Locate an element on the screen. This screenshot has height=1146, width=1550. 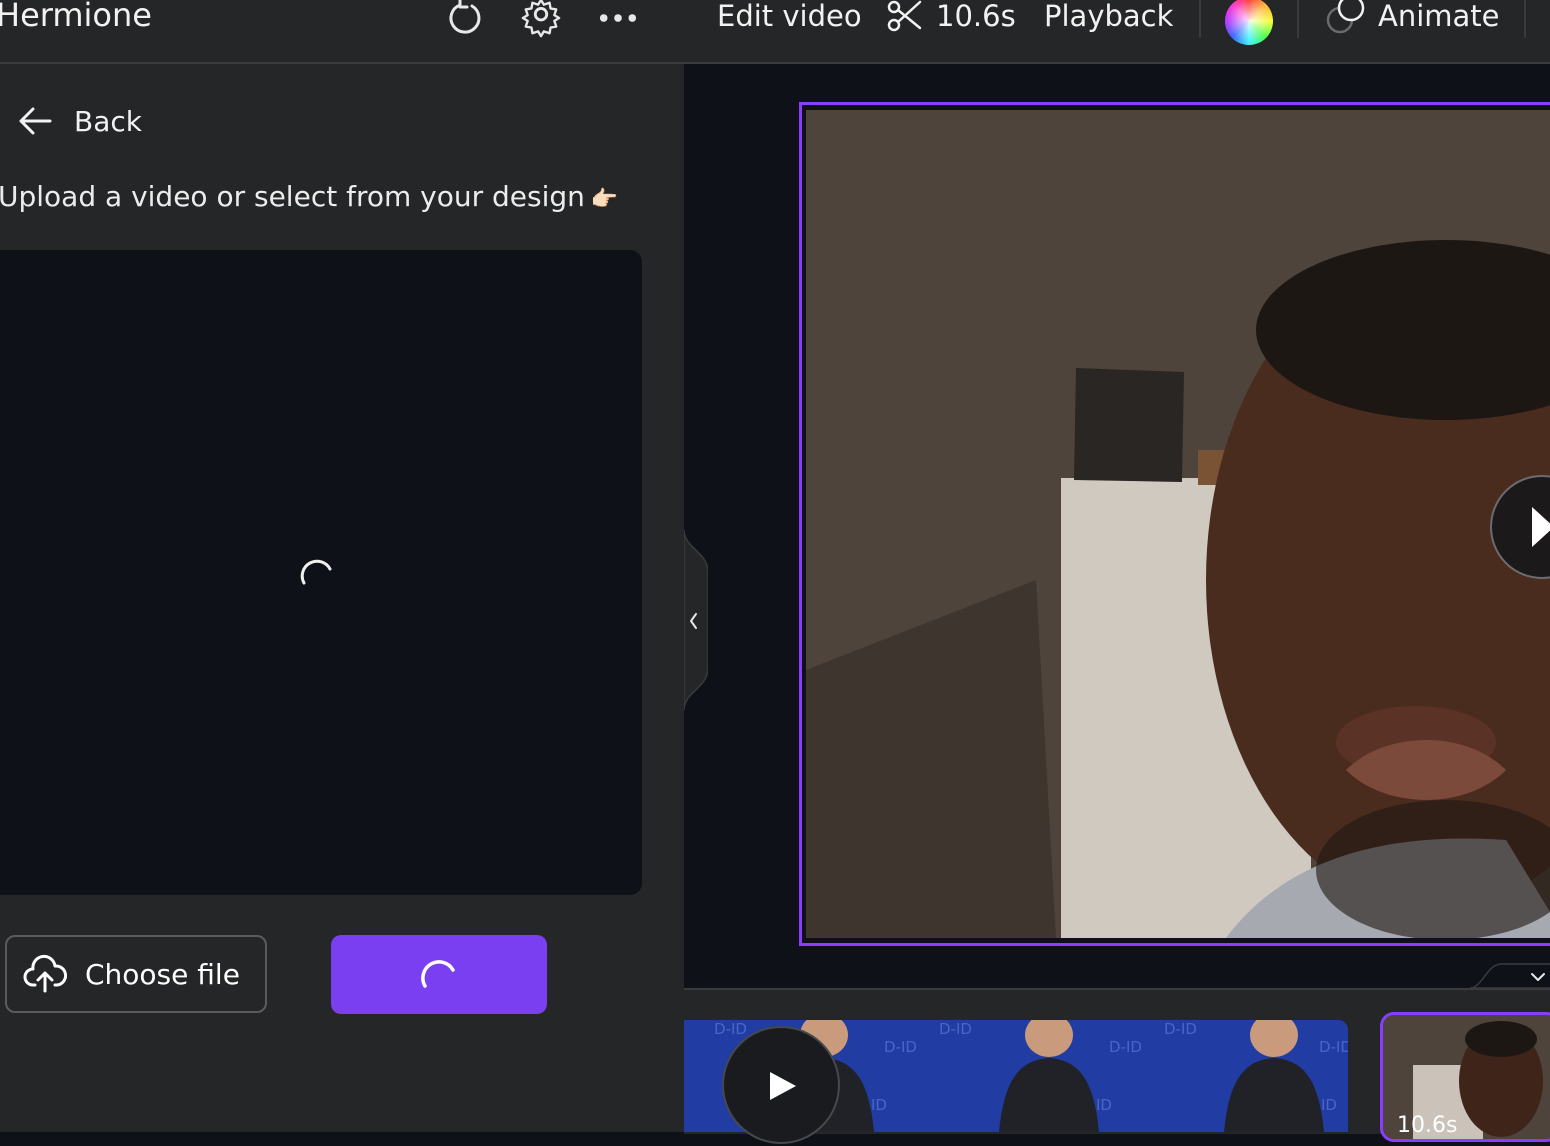
arrow-left-icon is located at coordinates (35, 121).